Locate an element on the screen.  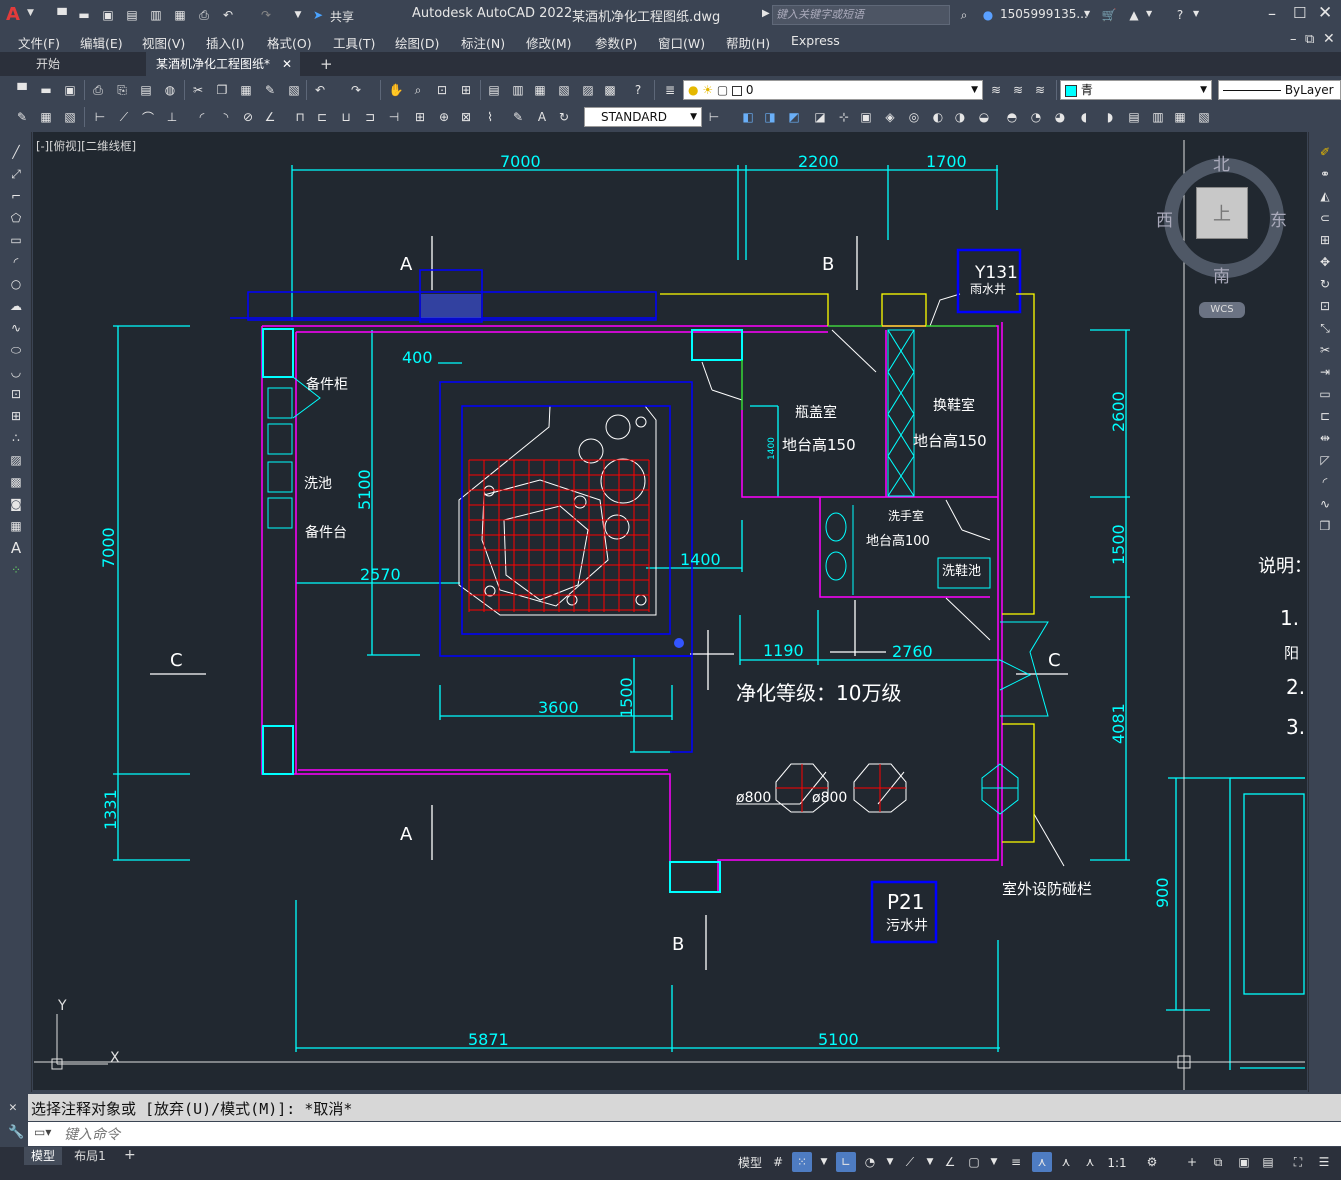
layer-dropdown: ● ☀ ▢ 0 ▼ is located at coordinates (833, 90).